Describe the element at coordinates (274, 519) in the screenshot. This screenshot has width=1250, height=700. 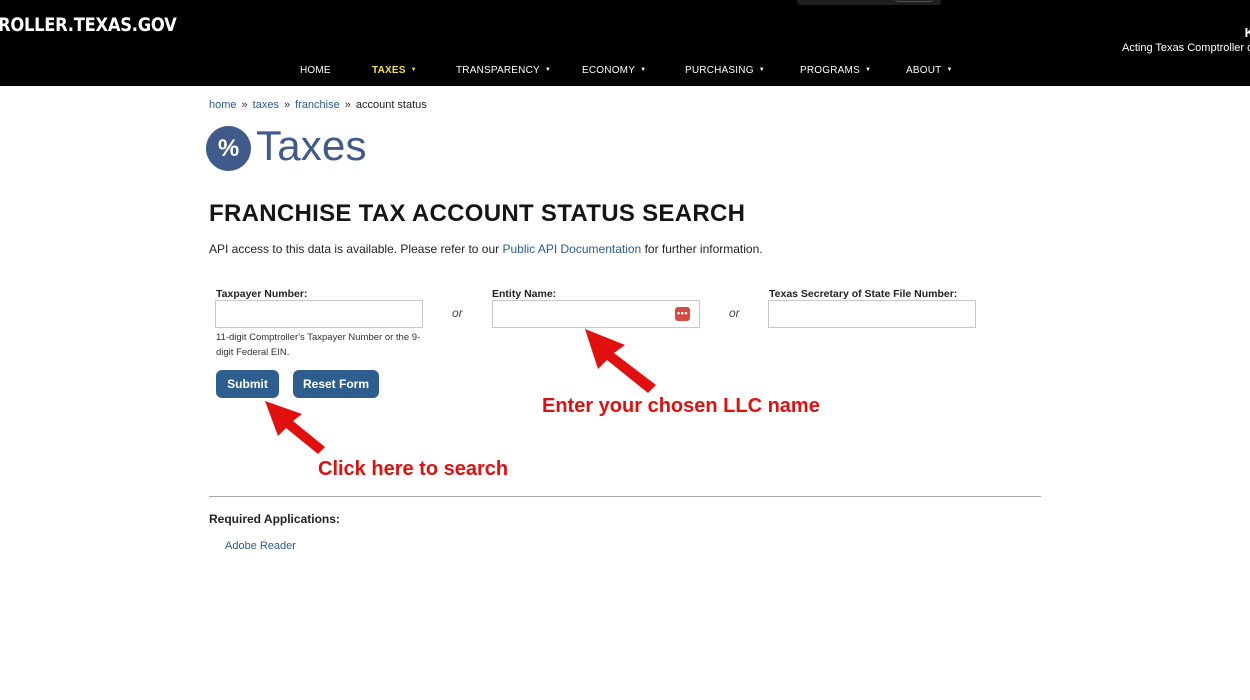
I see `required-applications-heading: Required Applications:` at that location.